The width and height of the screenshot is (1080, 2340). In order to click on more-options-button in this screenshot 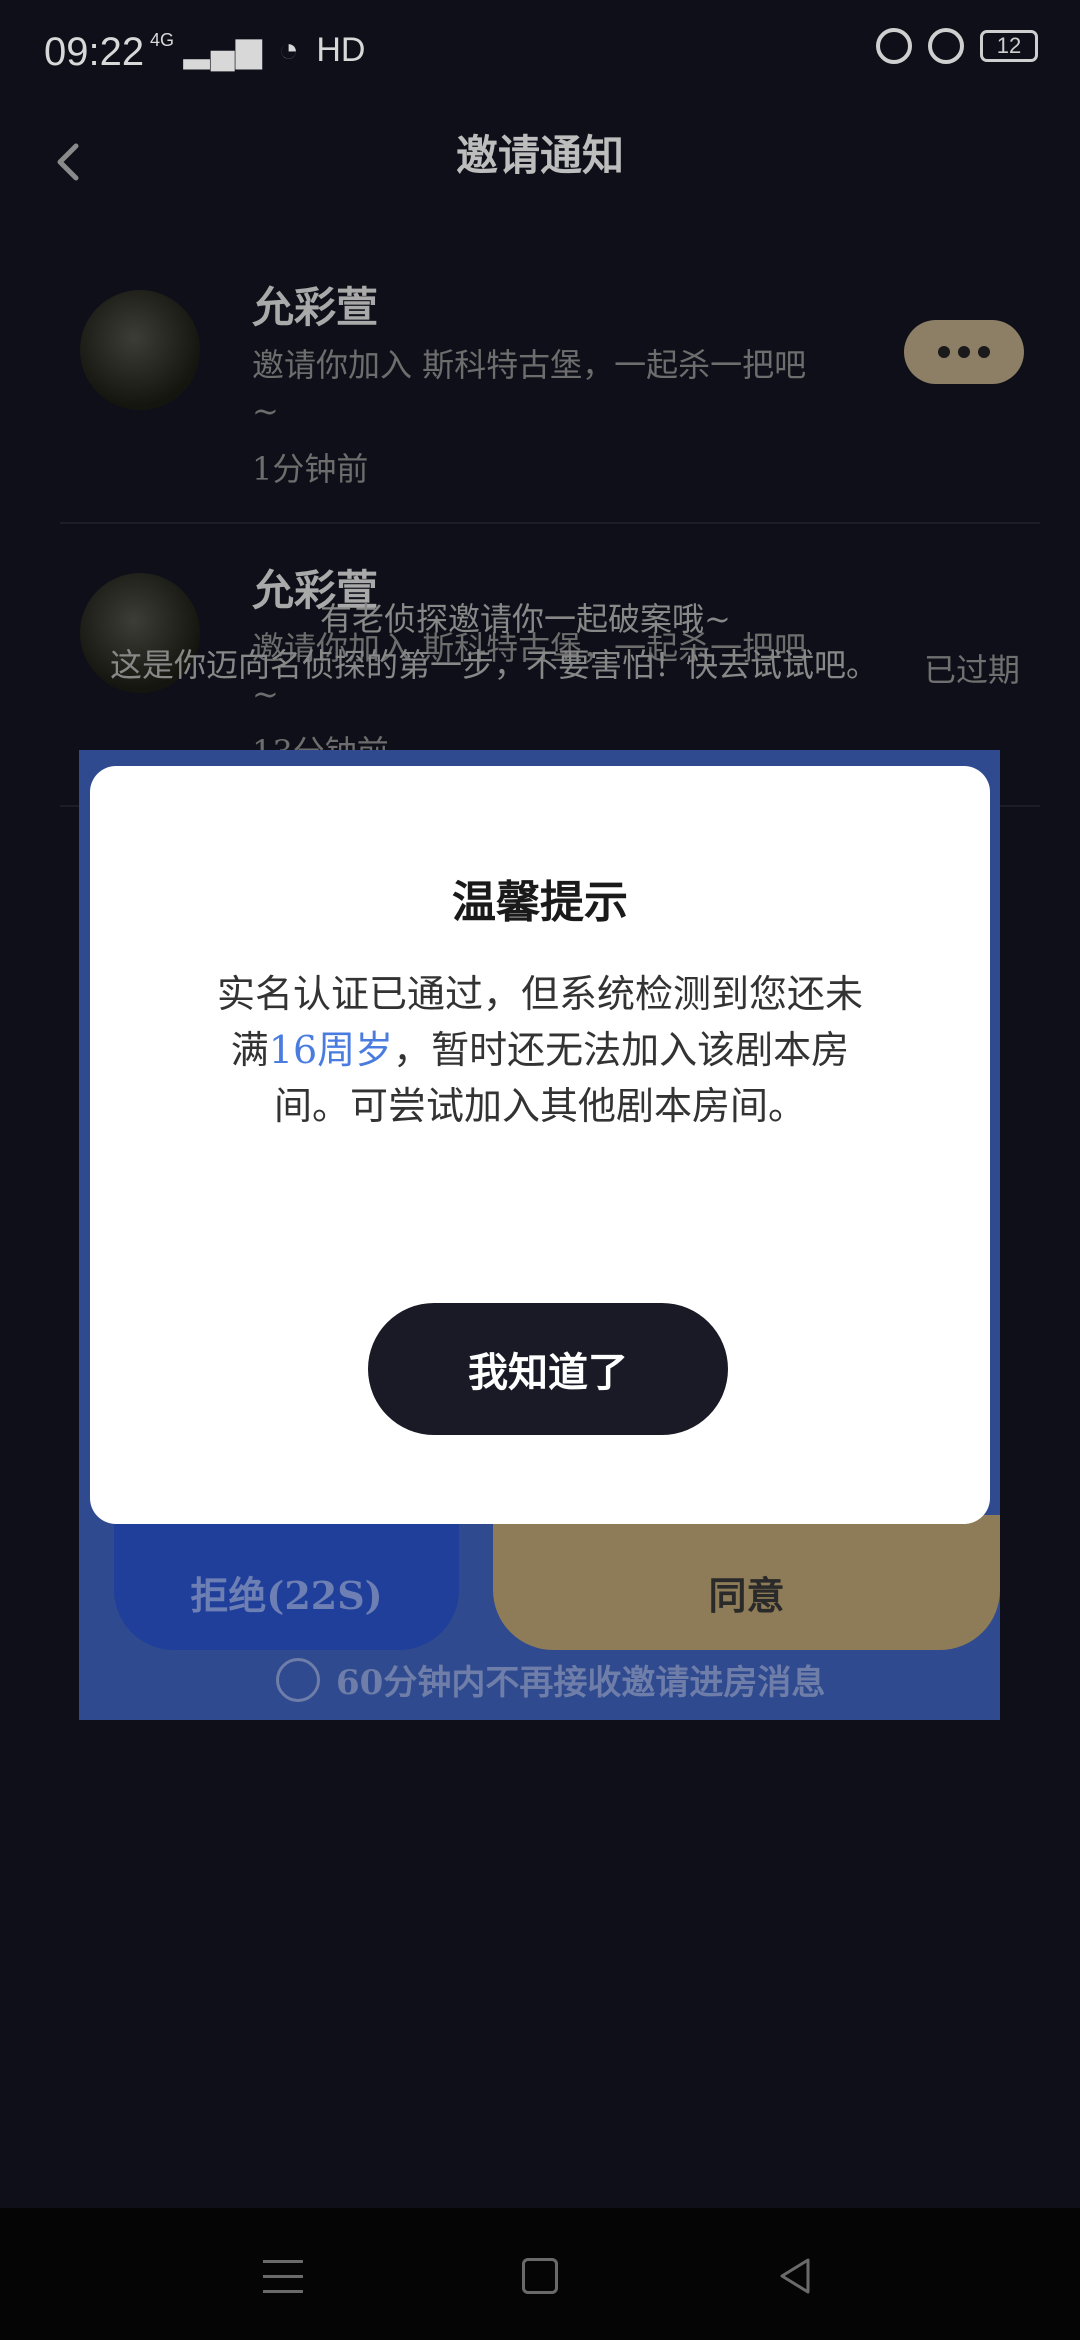, I will do `click(964, 352)`.